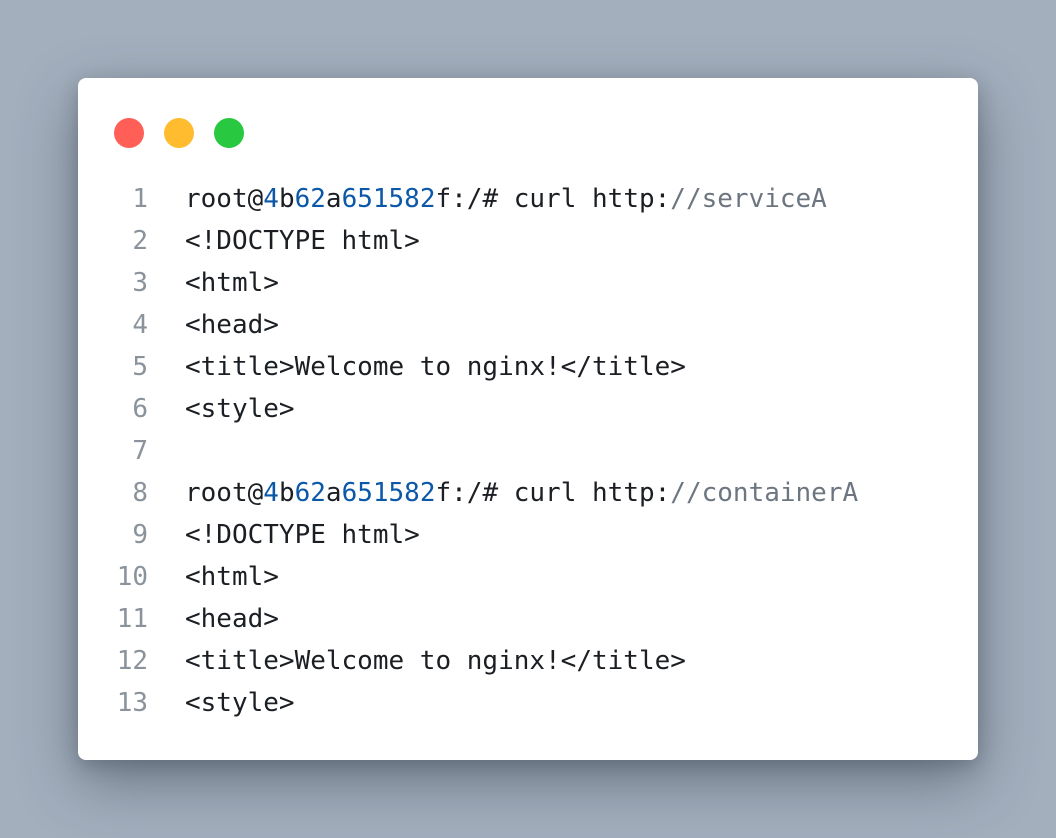 This screenshot has width=1056, height=838. Describe the element at coordinates (179, 133) in the screenshot. I see `minimize-window-button` at that location.